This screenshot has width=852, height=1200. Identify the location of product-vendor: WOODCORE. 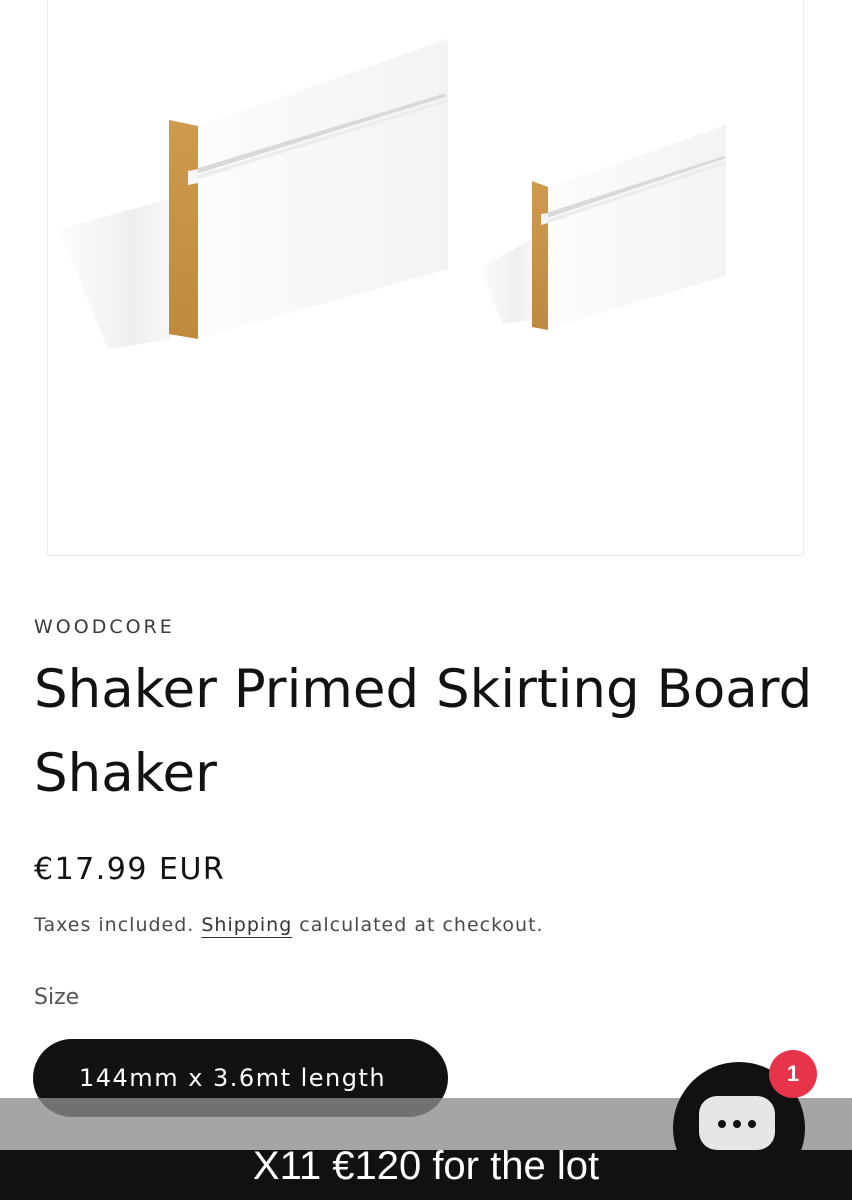
(104, 627).